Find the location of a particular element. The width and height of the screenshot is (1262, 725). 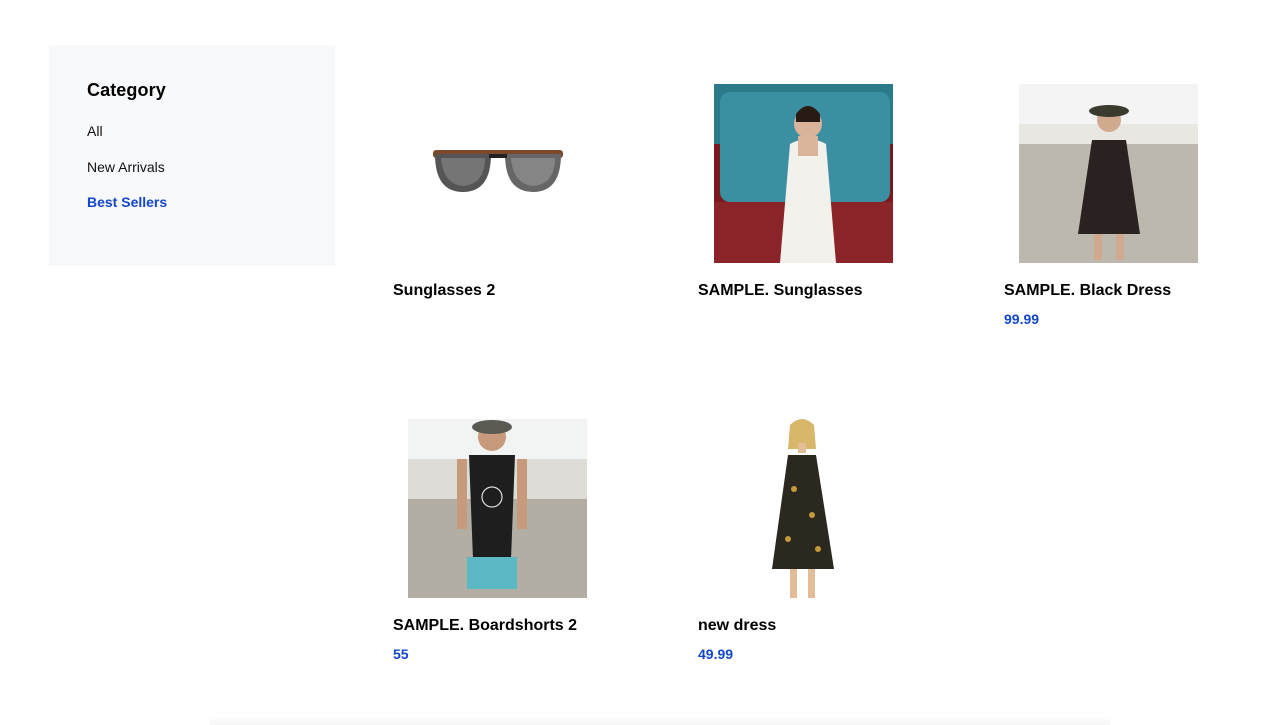

woman-white-dress-car-image is located at coordinates (802, 173).